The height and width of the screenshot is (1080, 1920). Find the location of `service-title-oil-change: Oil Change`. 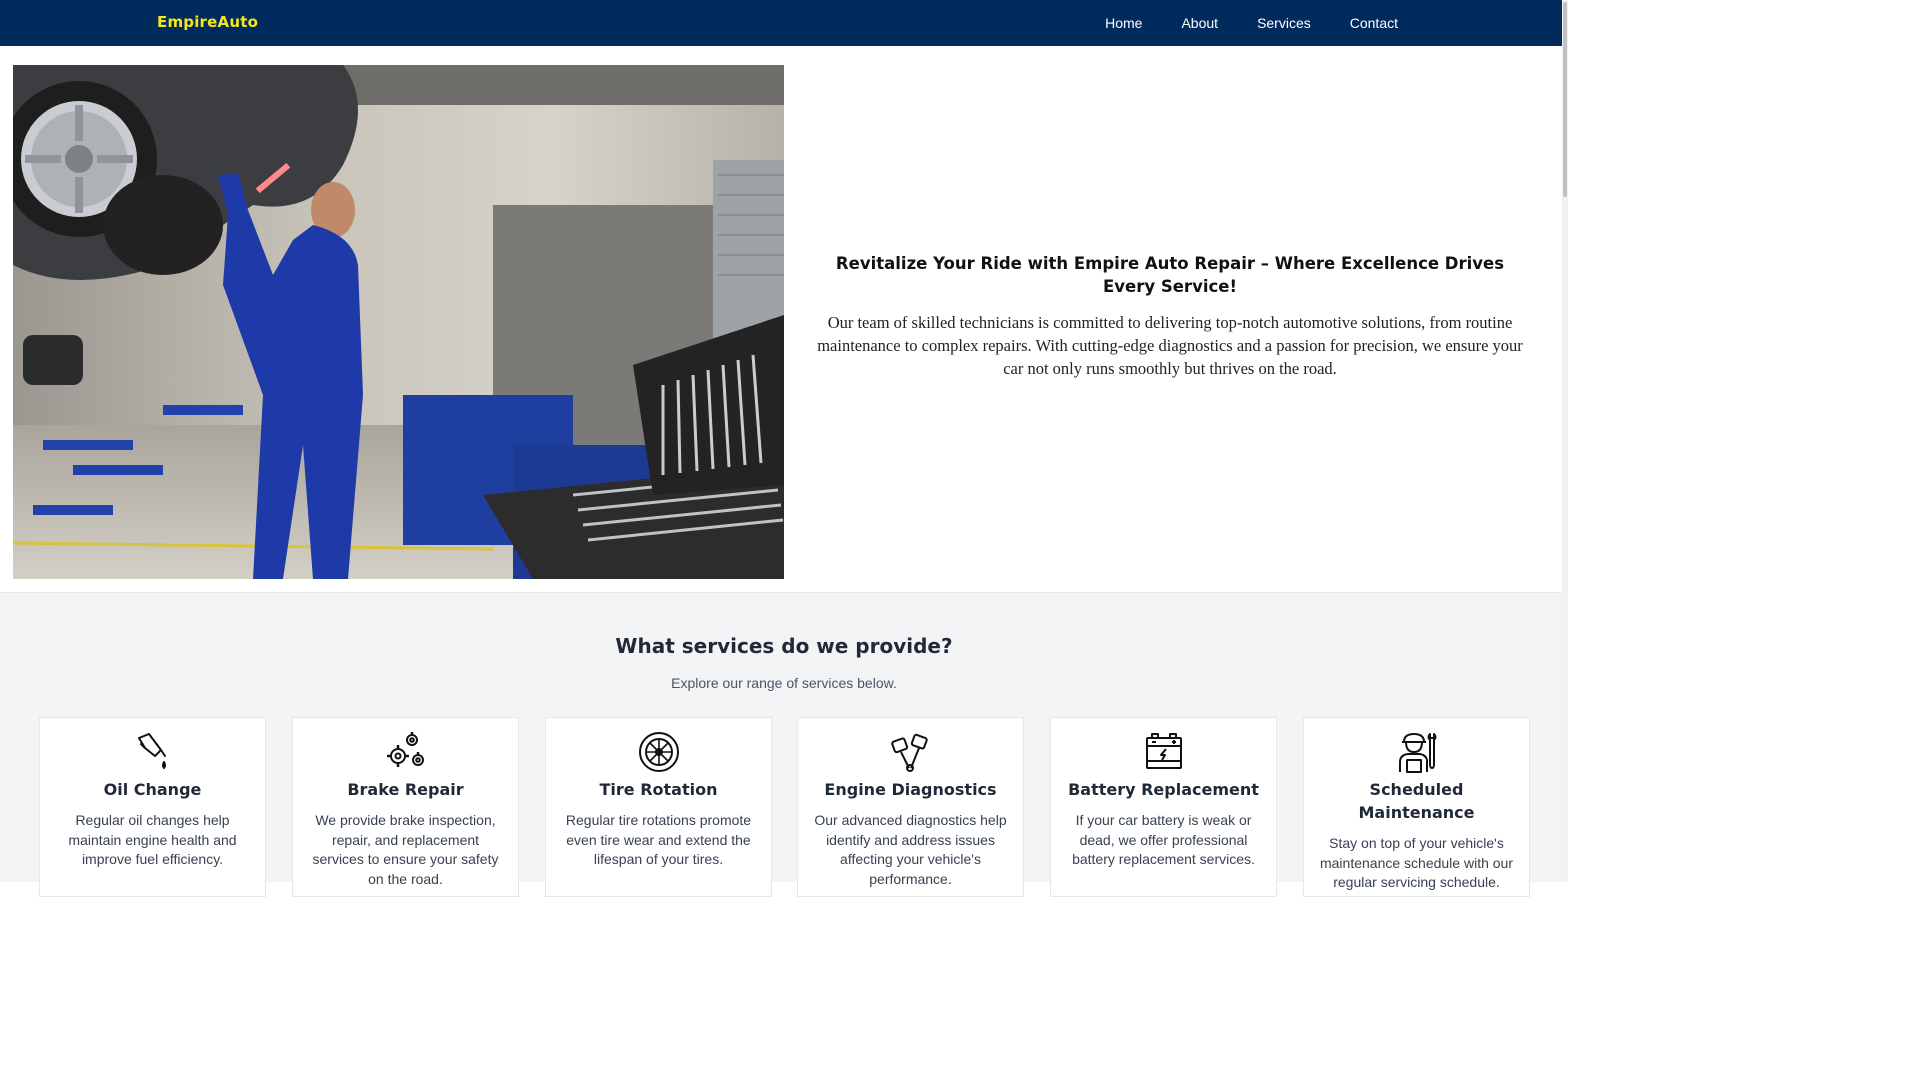

service-title-oil-change: Oil Change is located at coordinates (152, 789).